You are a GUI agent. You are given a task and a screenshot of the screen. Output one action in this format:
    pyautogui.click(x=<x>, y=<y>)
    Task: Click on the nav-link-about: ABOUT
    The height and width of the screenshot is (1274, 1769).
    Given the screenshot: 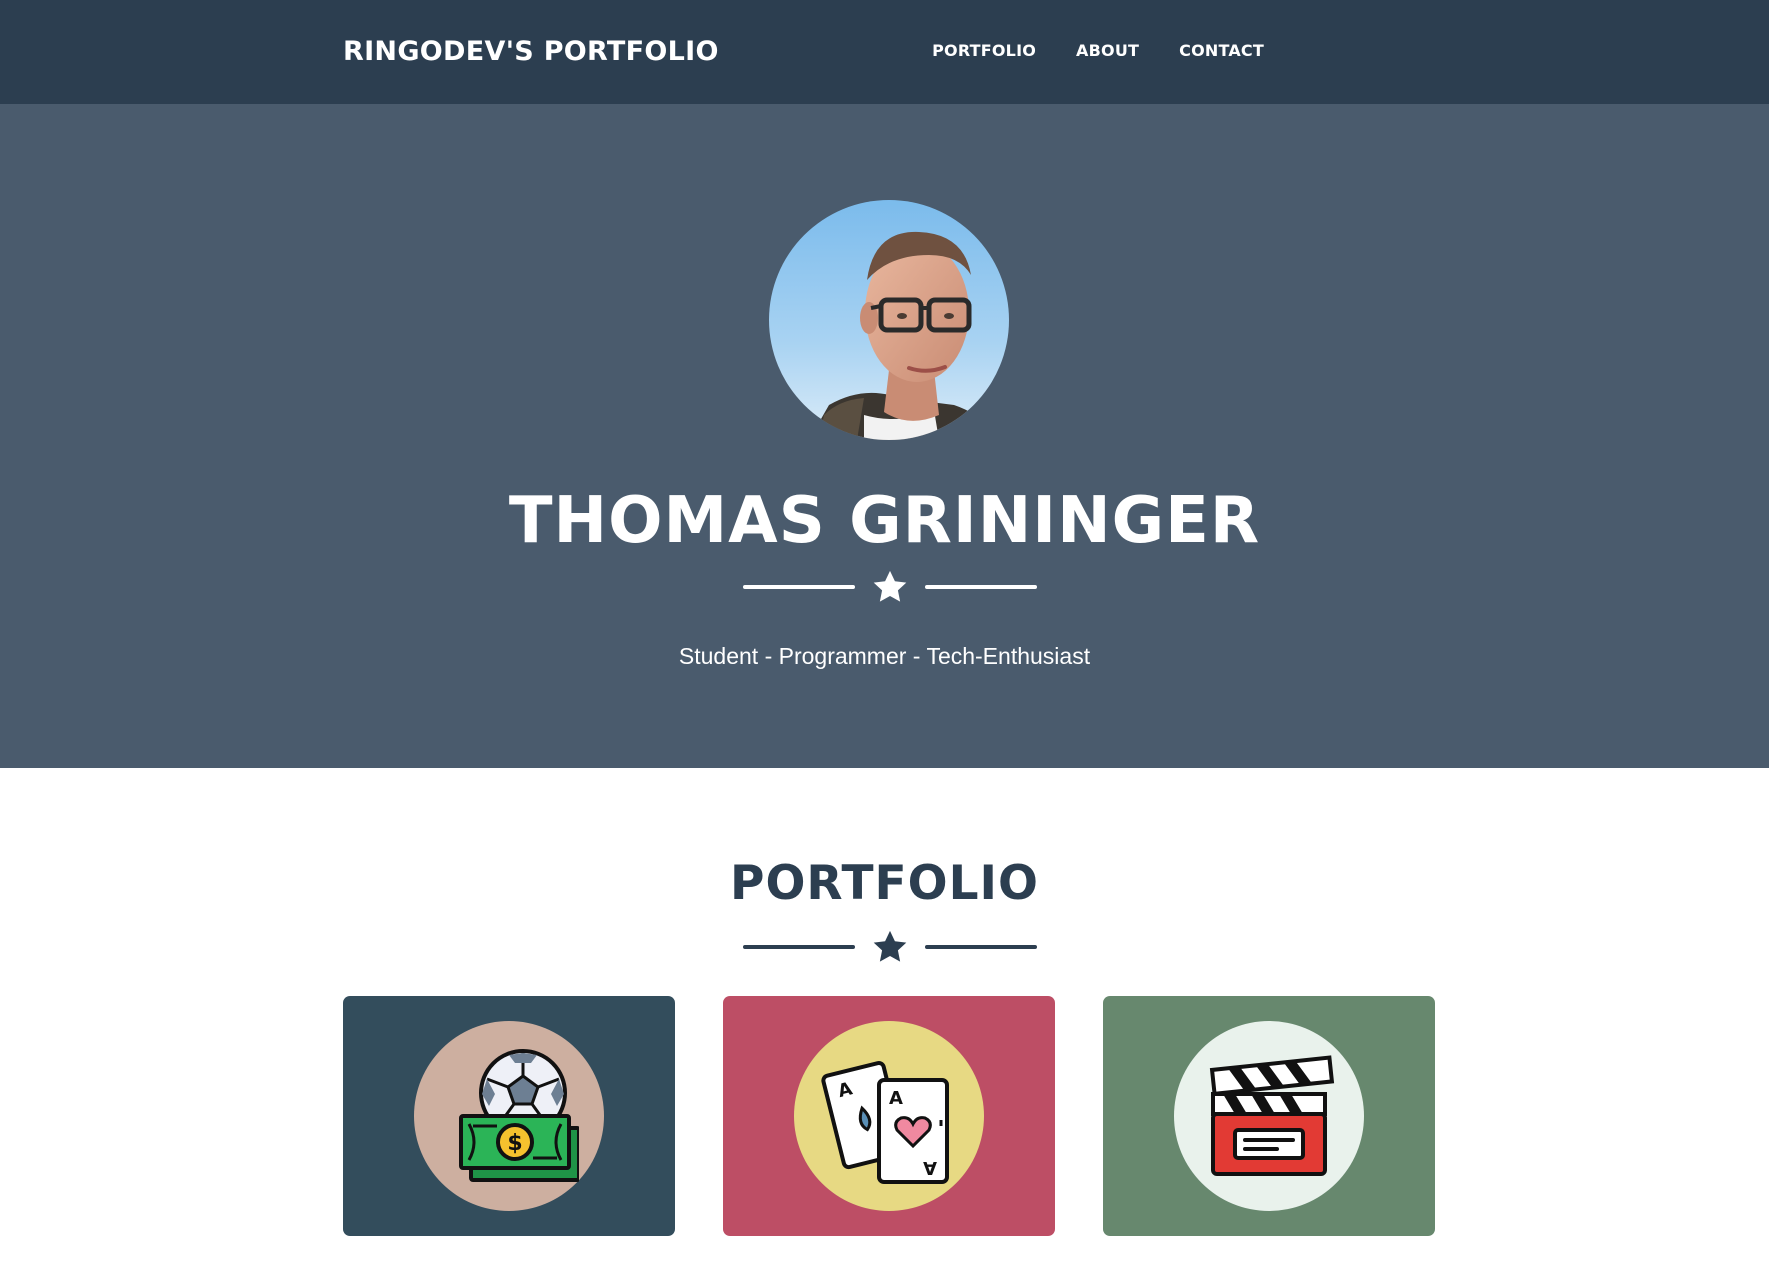 What is the action you would take?
    pyautogui.click(x=1107, y=51)
    